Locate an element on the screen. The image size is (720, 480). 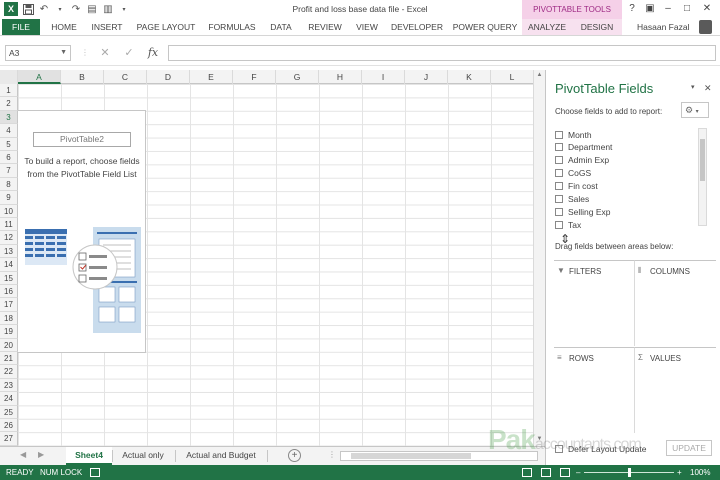
horizontal-scrollbar is located at coordinates (439, 456).